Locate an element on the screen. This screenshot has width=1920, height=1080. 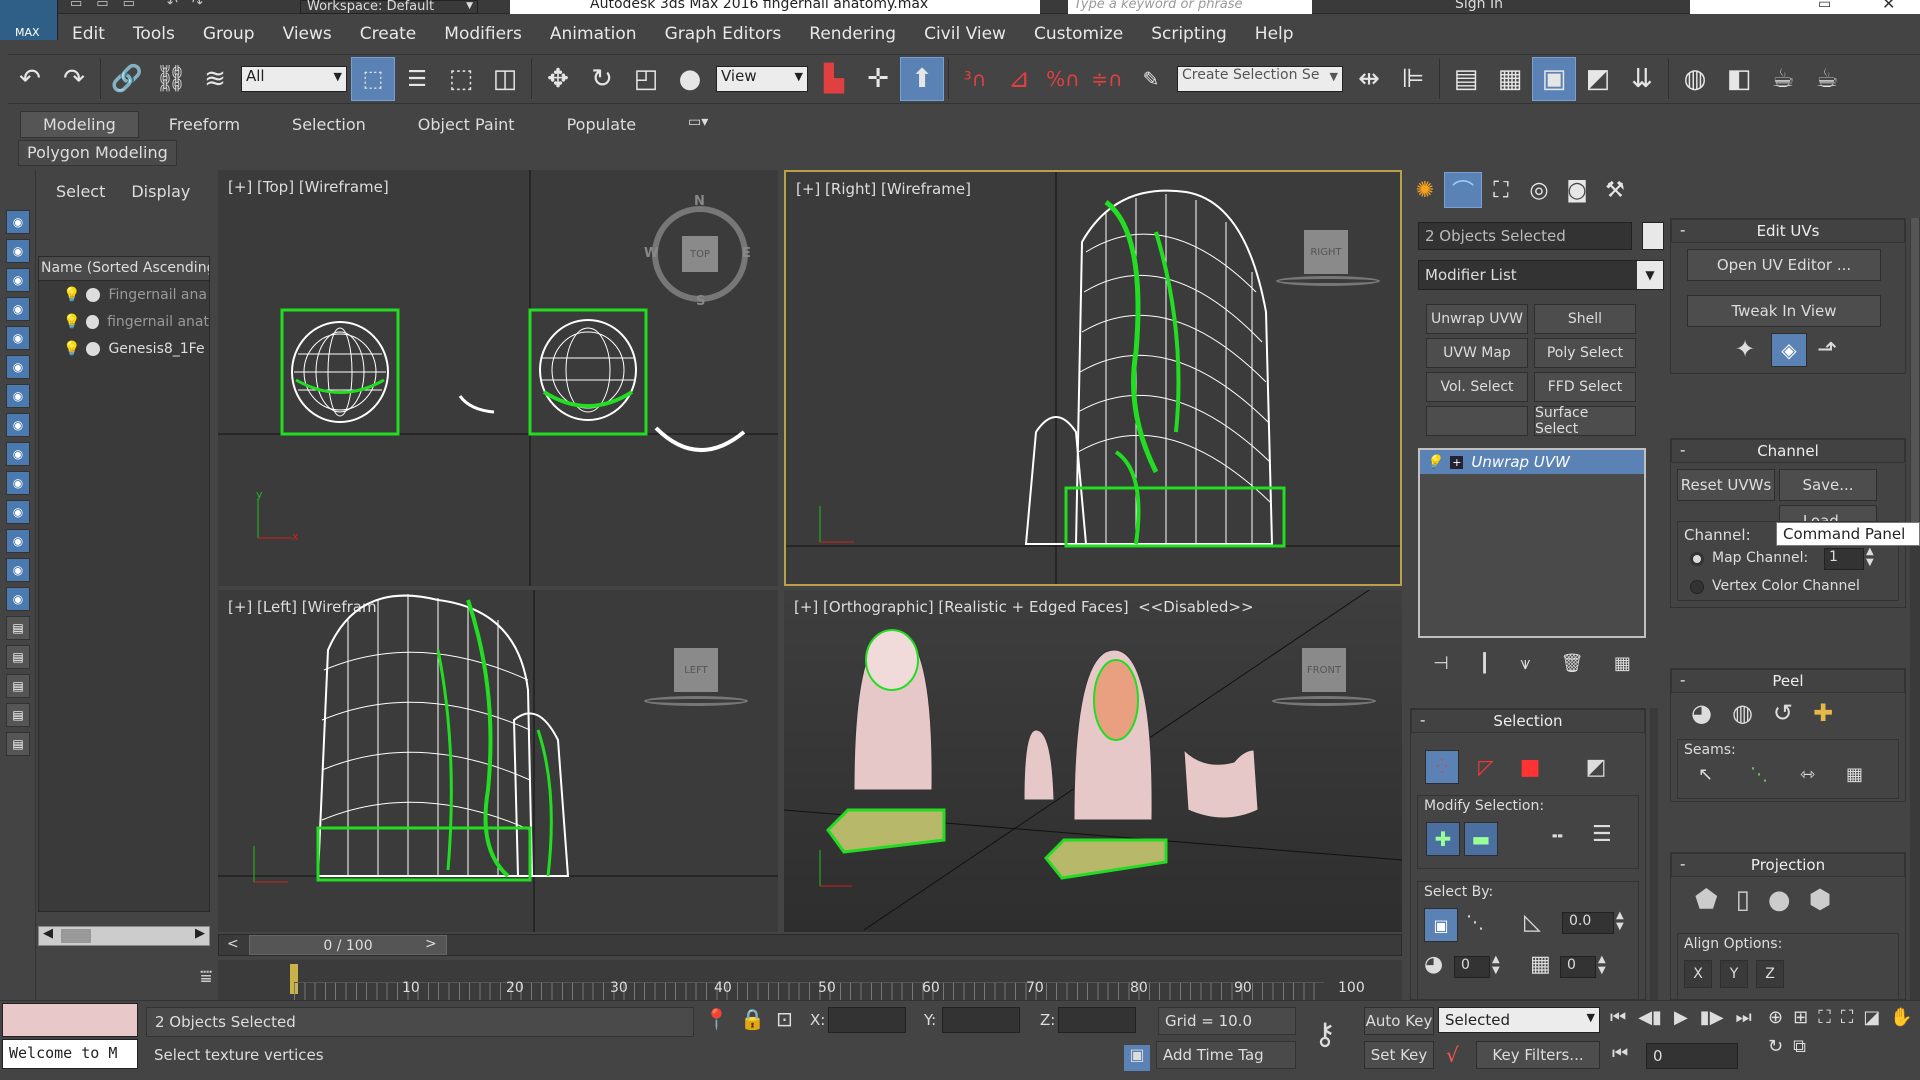
align-y-button: Y is located at coordinates (1734, 974).